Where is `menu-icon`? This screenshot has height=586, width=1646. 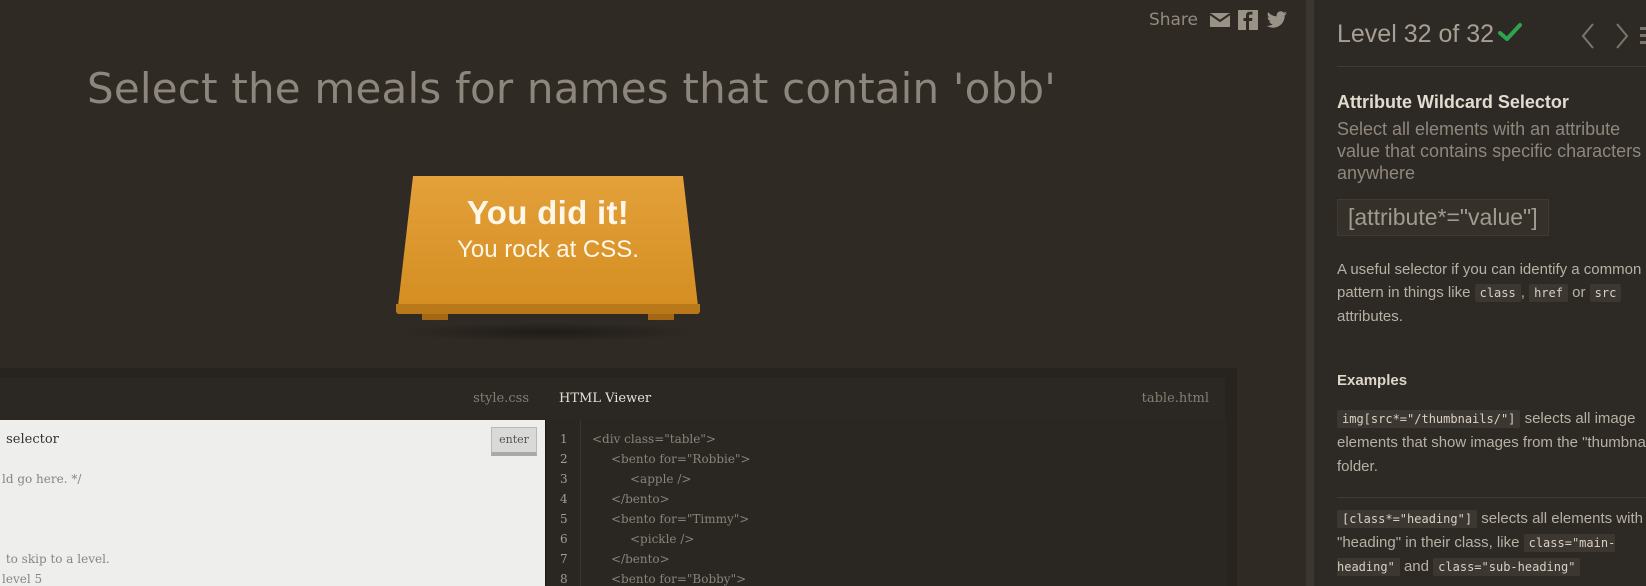
menu-icon is located at coordinates (1643, 39).